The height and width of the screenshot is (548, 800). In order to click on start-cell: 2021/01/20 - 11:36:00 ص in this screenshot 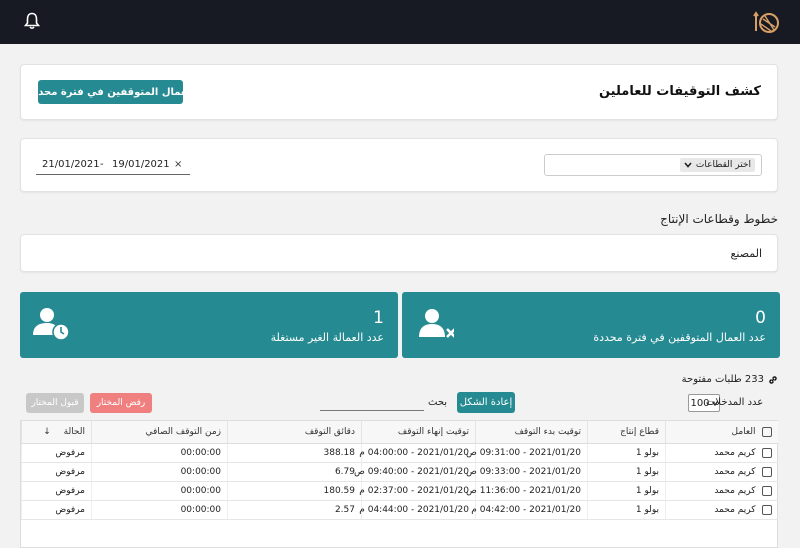, I will do `click(527, 491)`.